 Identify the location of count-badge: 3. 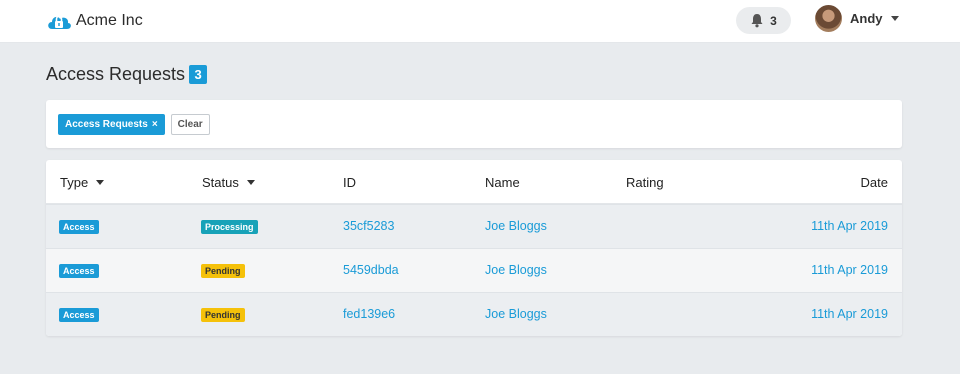
(198, 74).